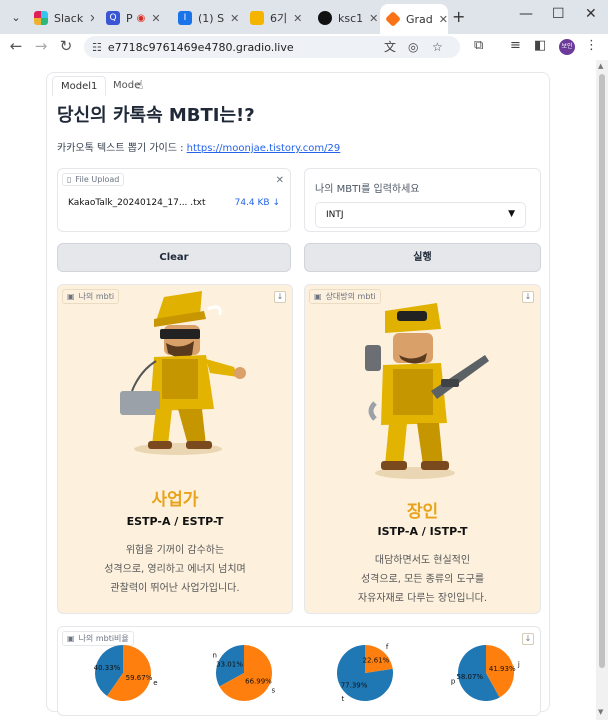 The image size is (608, 720). I want to click on uploaded-file-size: 74.4 KB ↓, so click(257, 203).